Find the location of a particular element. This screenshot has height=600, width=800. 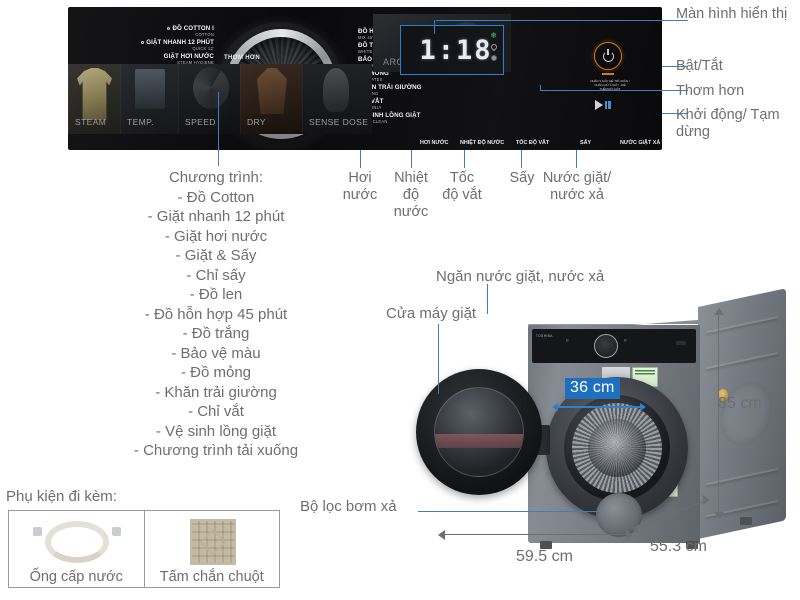

annotation-program-line: - Giặt nhanh 12 phút is located at coordinates (216, 216).